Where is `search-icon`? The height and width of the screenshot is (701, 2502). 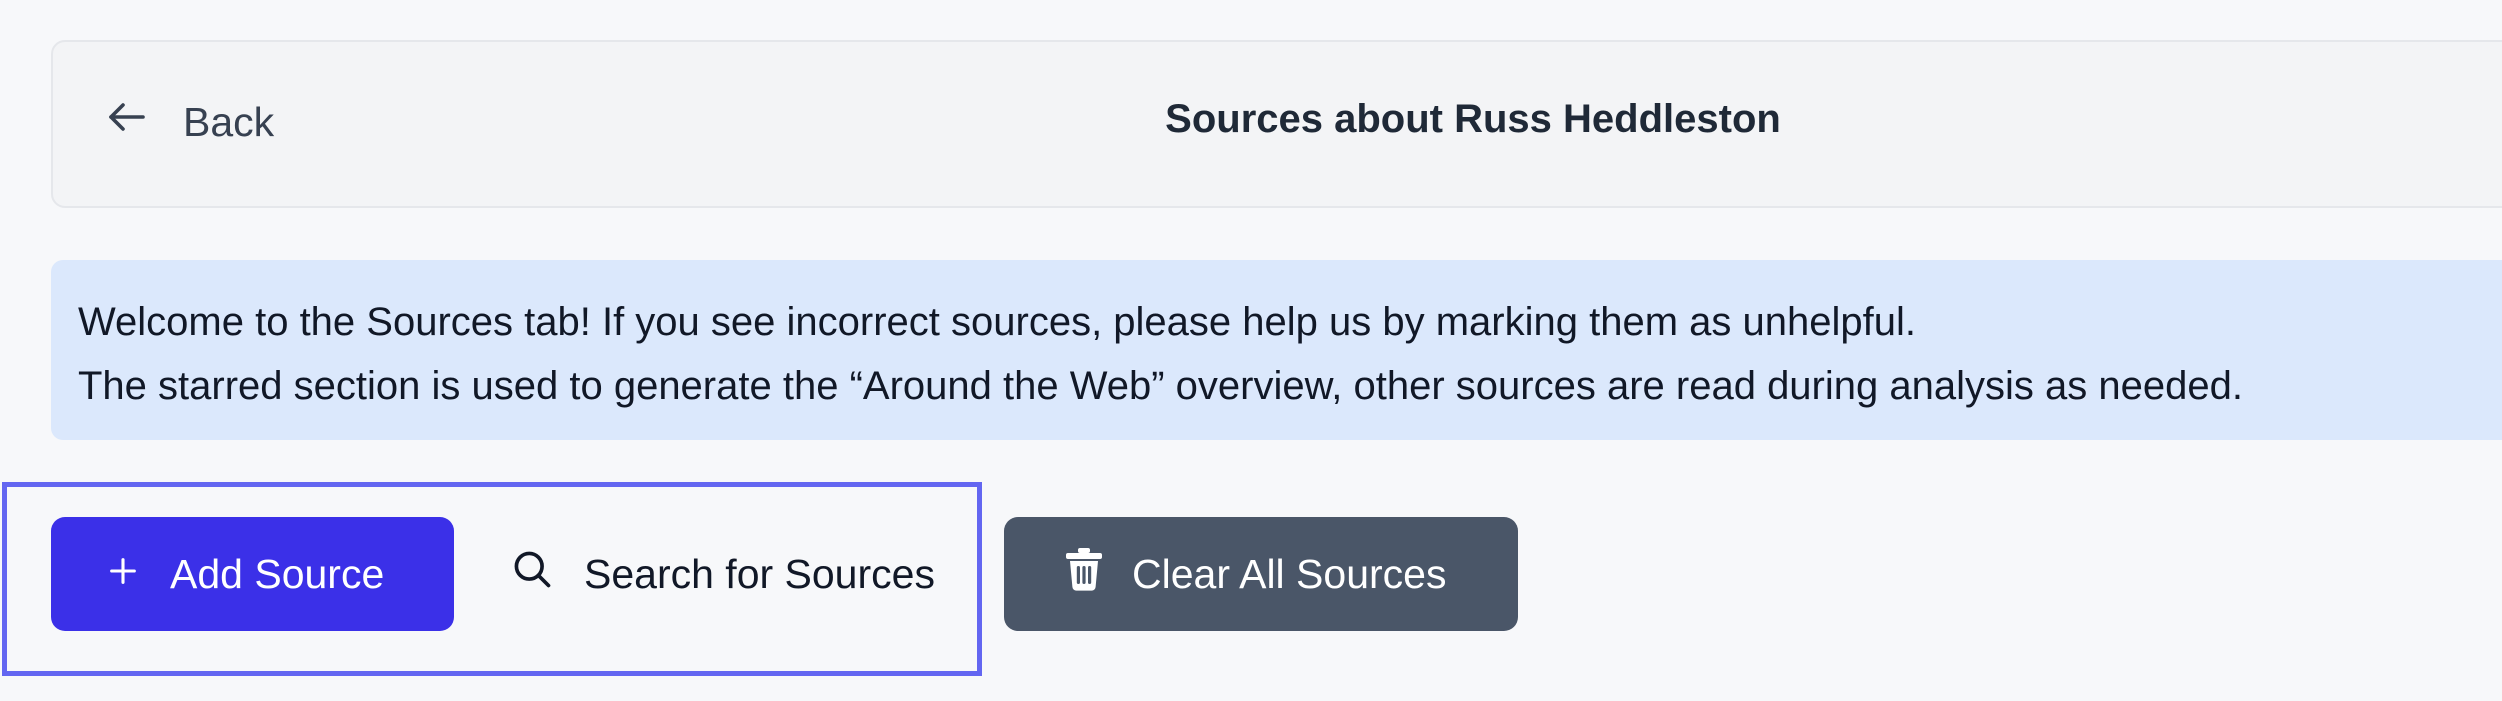 search-icon is located at coordinates (532, 574).